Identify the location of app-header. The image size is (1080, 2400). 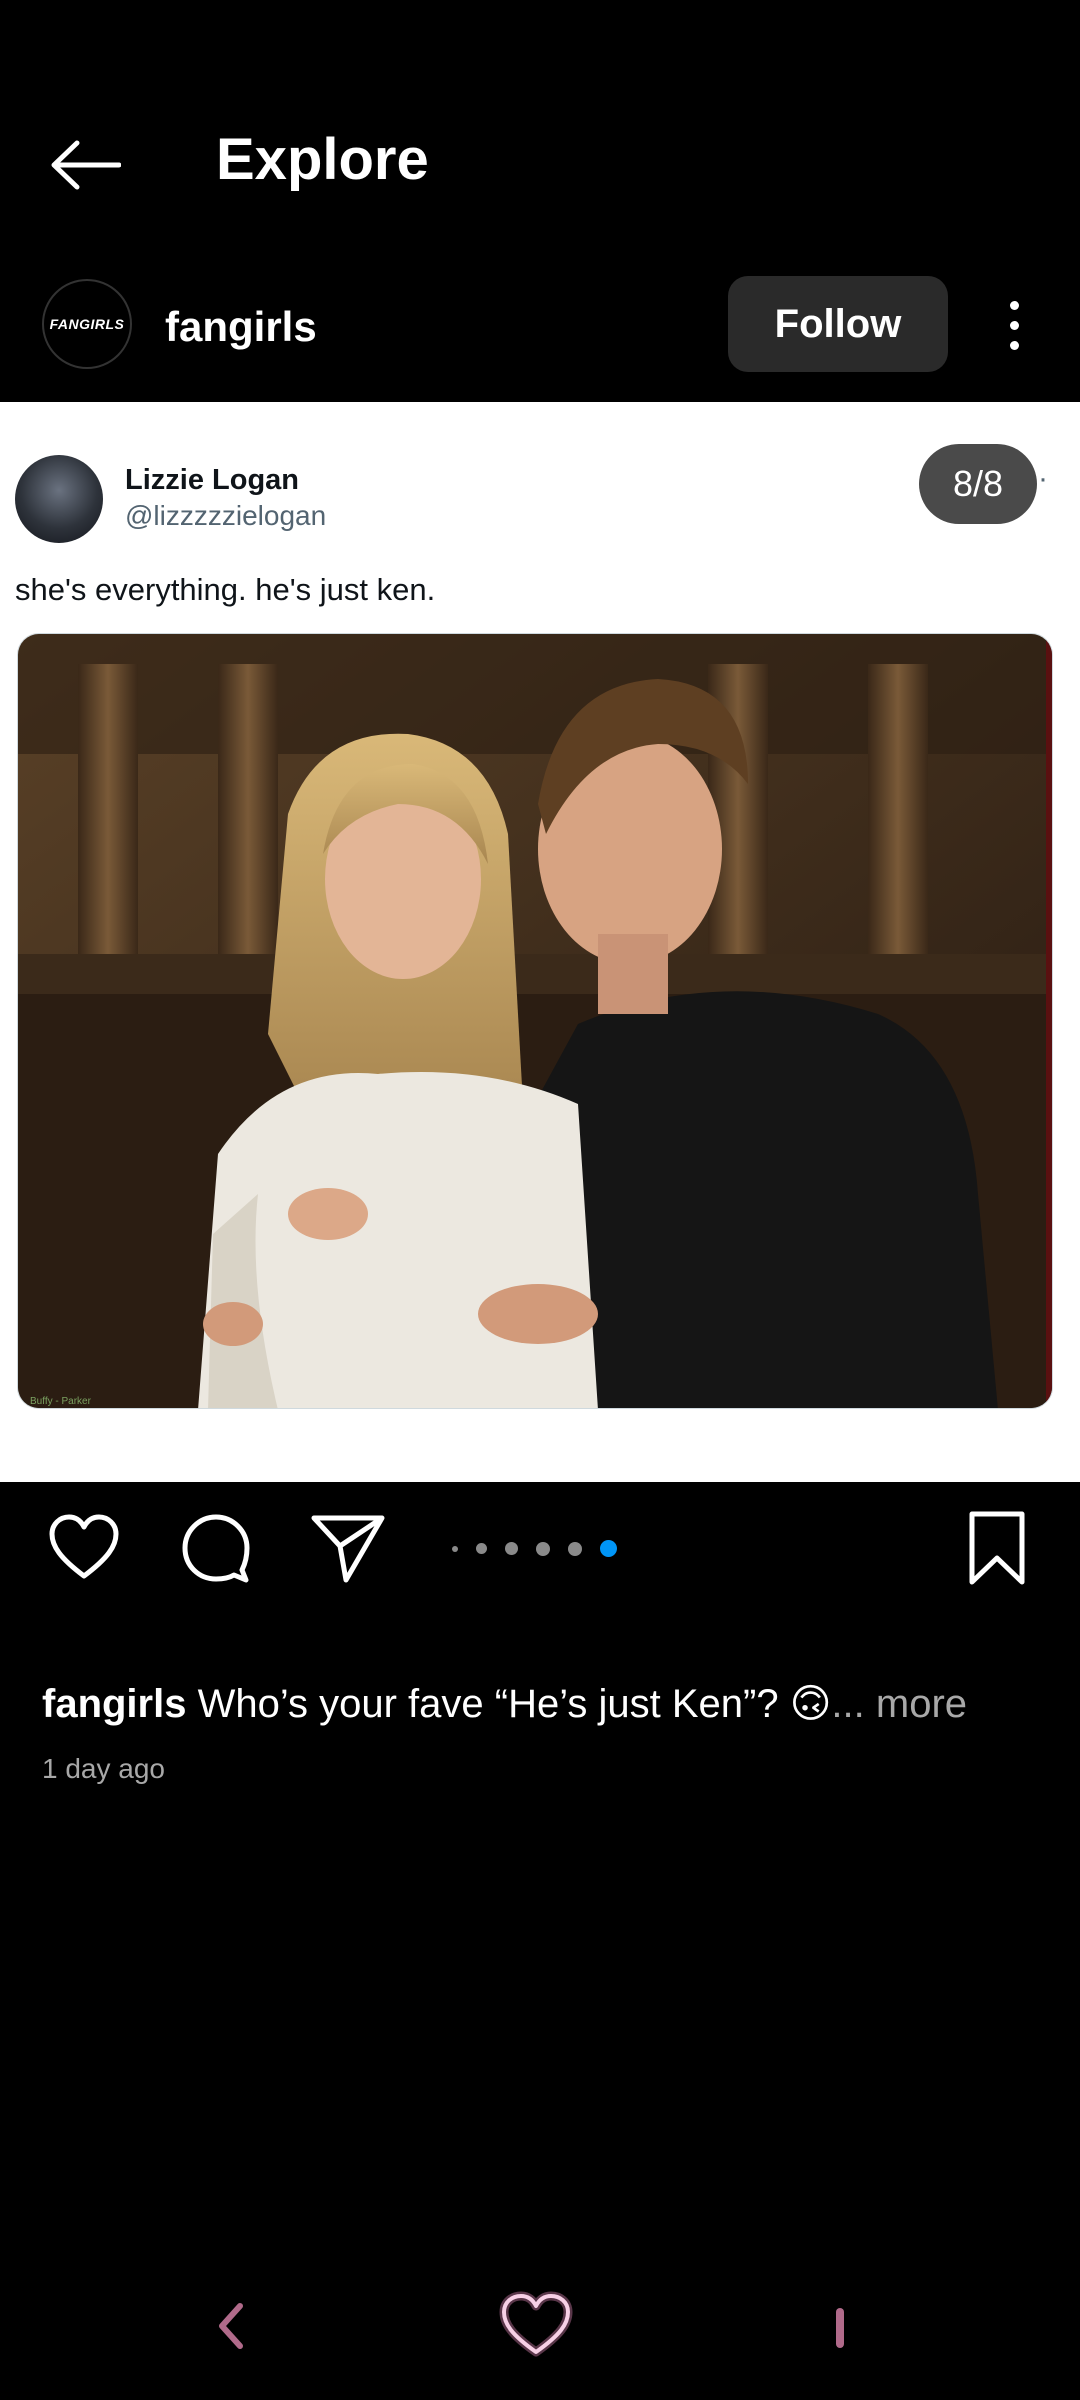
(540, 130).